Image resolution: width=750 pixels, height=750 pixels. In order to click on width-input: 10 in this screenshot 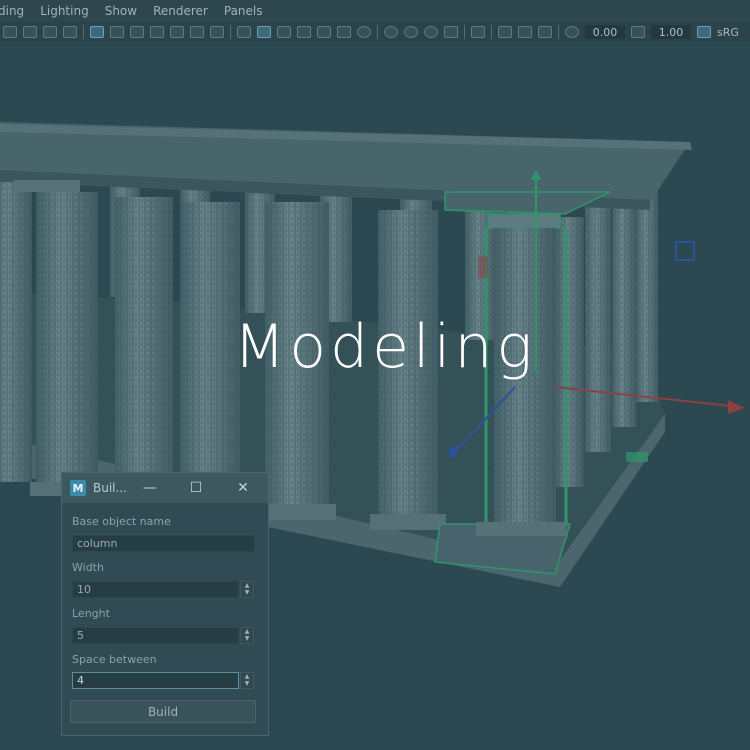, I will do `click(155, 589)`.